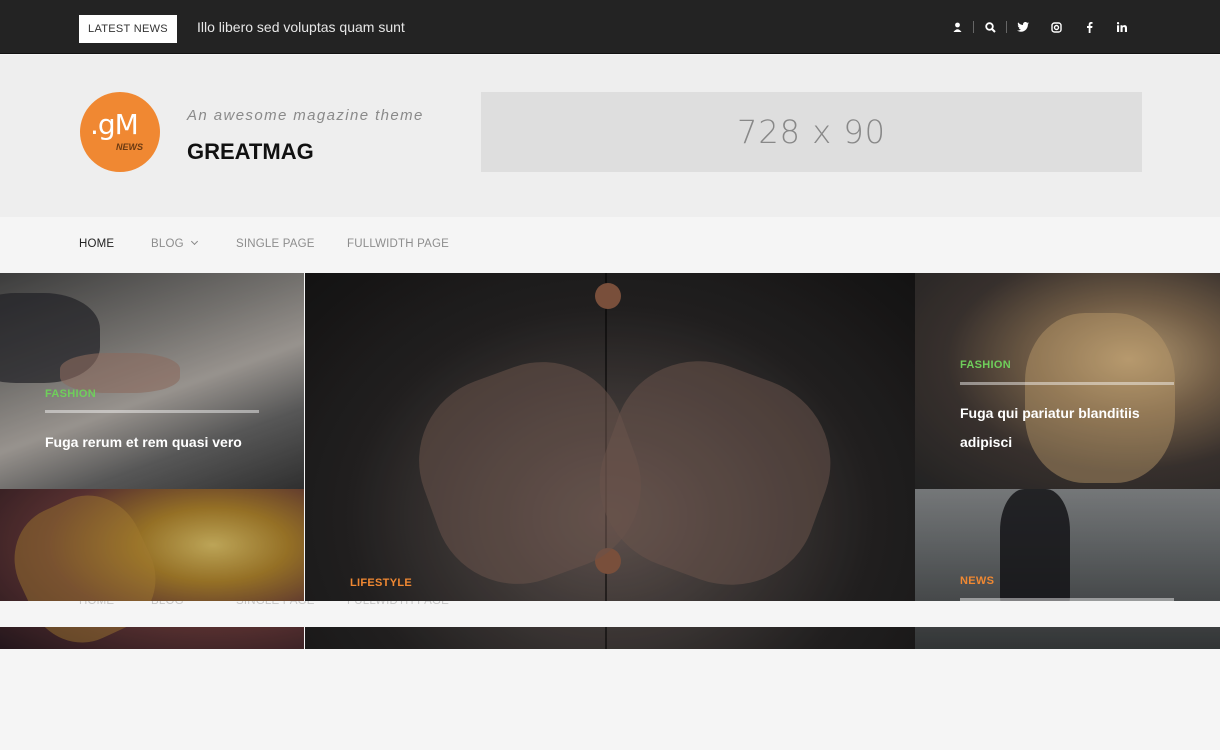 This screenshot has height=750, width=1220. I want to click on post-title-line-2: adipisci, so click(986, 442).